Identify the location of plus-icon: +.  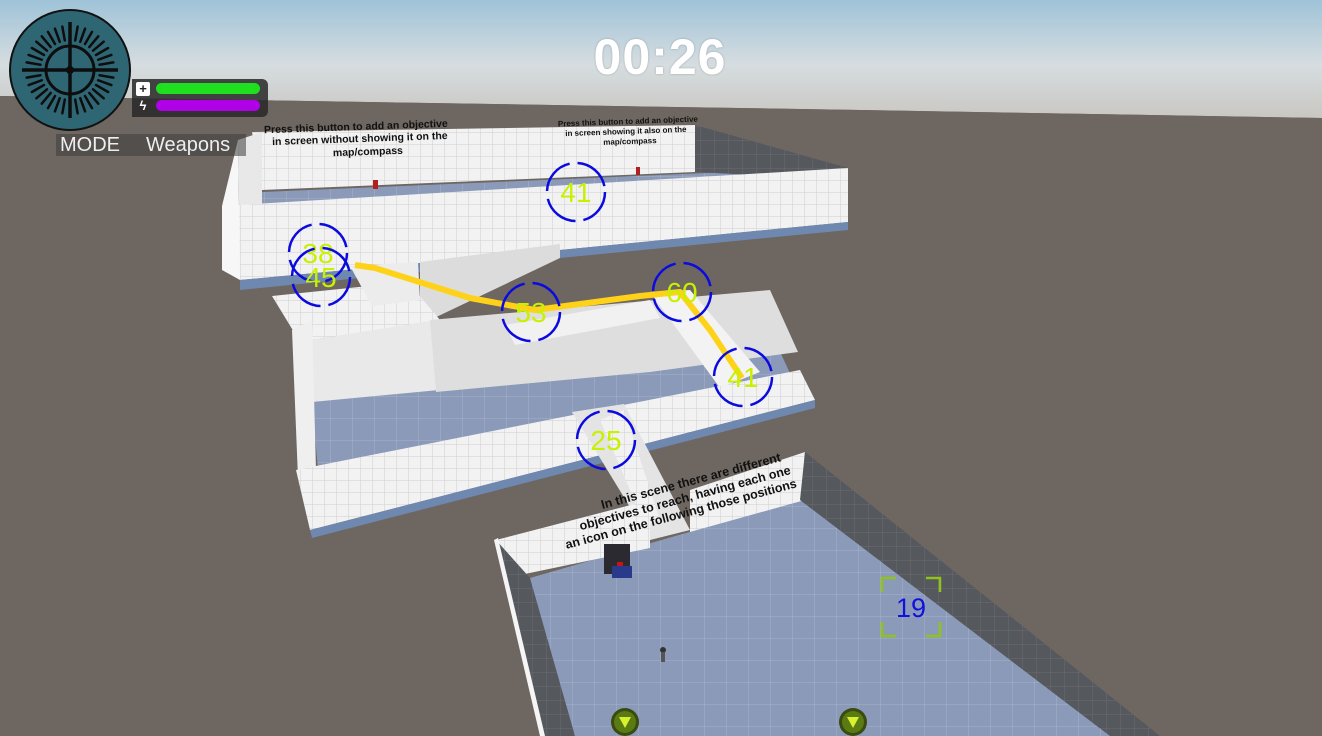
(143, 89).